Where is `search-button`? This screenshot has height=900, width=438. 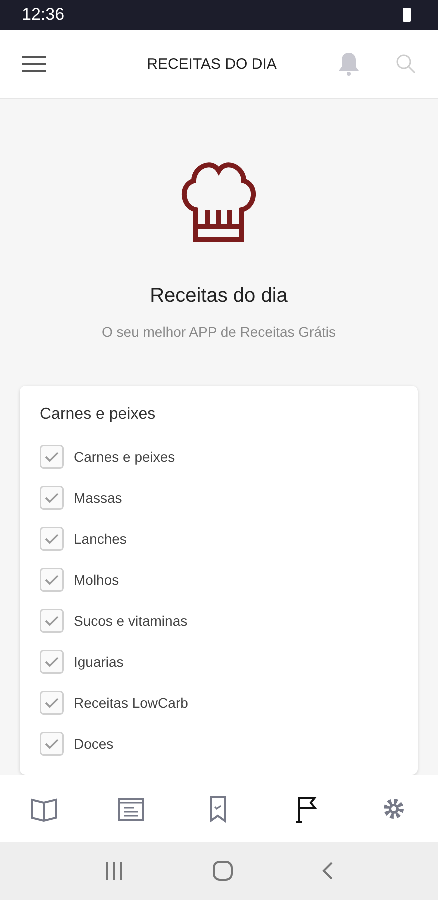
search-button is located at coordinates (406, 64).